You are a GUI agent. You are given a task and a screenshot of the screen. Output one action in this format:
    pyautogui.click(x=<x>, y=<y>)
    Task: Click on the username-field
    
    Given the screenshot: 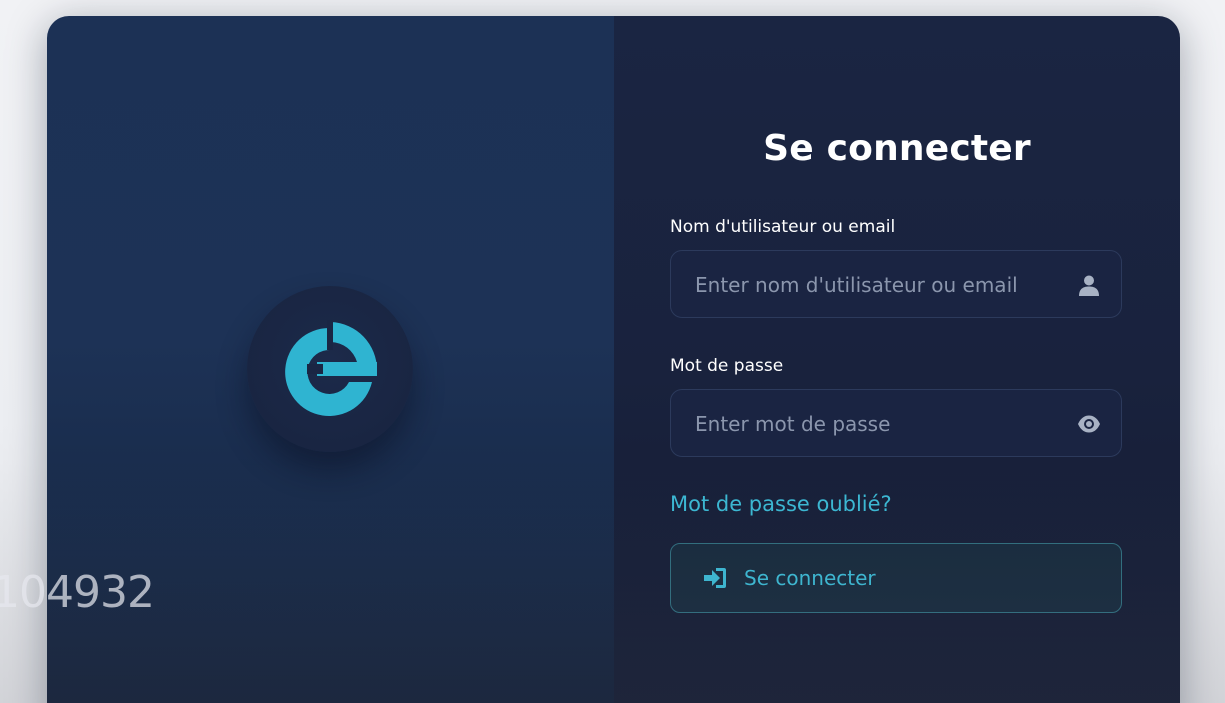 What is the action you would take?
    pyautogui.click(x=896, y=284)
    